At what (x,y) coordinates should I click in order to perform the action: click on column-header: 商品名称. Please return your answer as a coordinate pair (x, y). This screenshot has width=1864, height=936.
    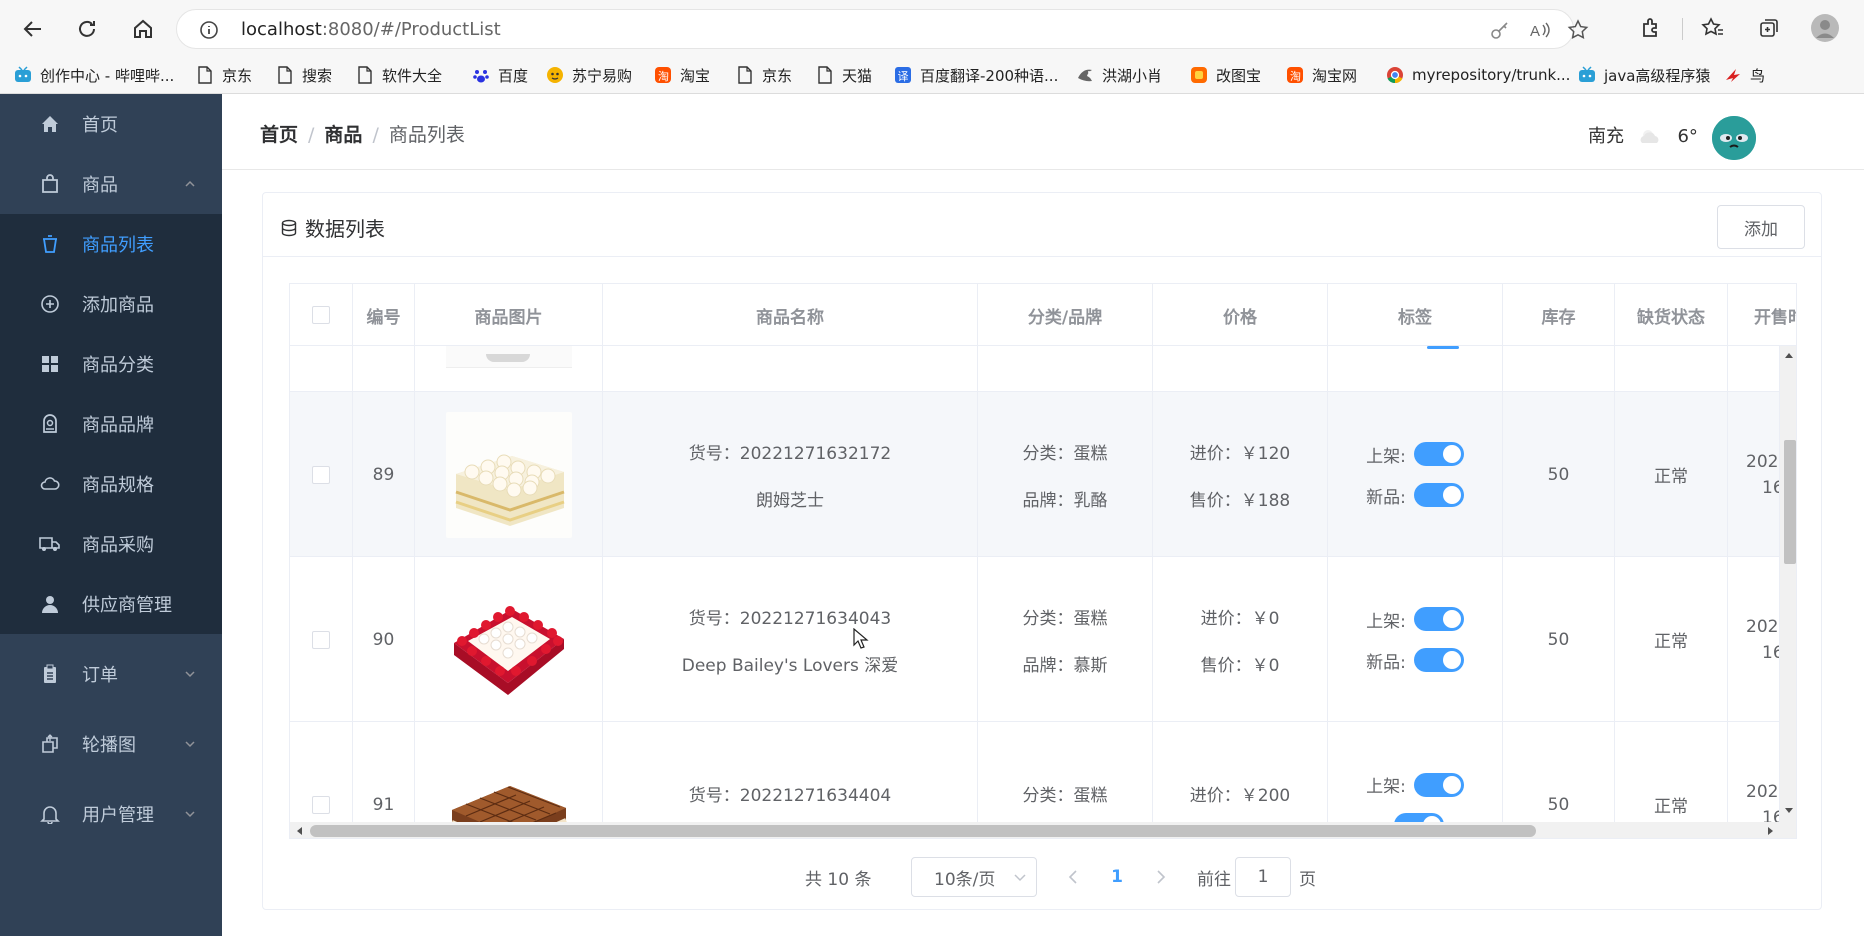
    Looking at the image, I should click on (790, 315).